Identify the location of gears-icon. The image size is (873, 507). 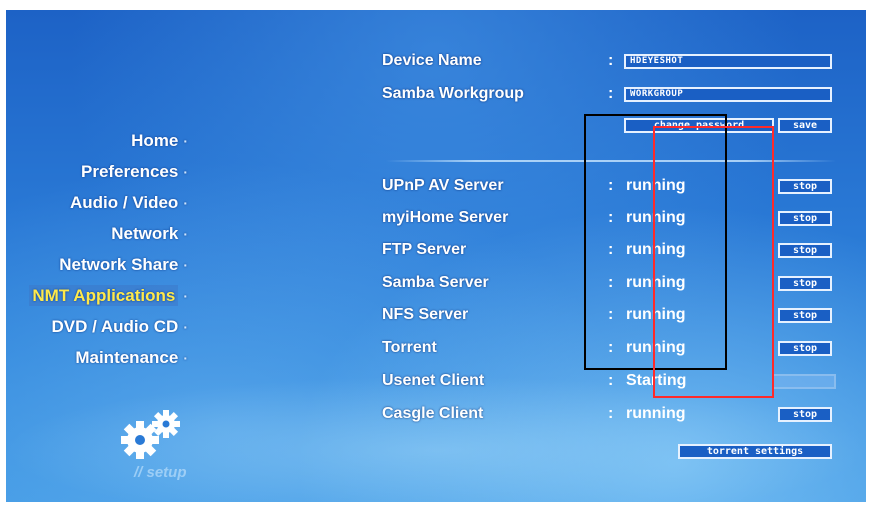
(150, 434).